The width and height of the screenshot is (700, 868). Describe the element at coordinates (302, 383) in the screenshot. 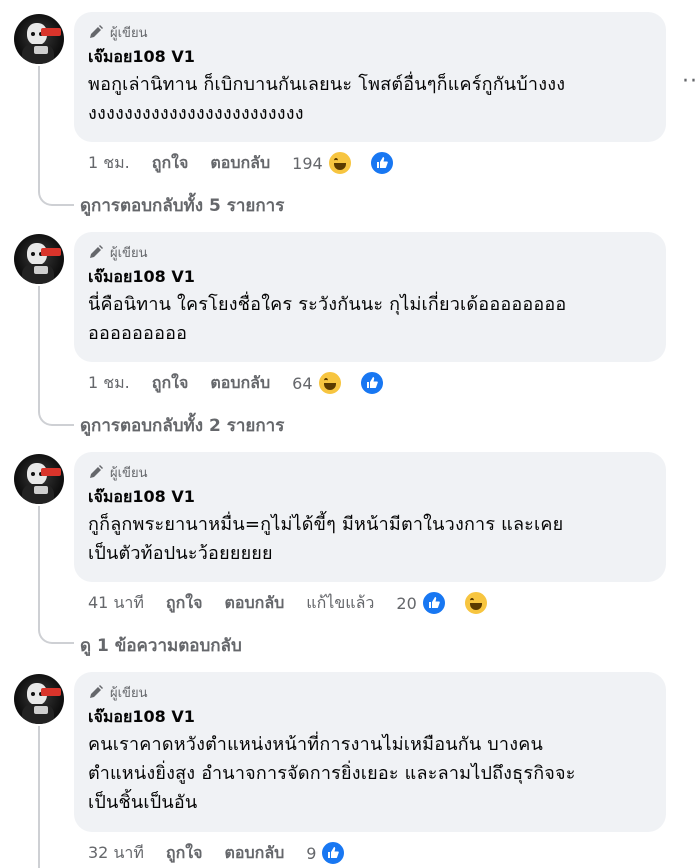

I see `reaction-count: 64` at that location.